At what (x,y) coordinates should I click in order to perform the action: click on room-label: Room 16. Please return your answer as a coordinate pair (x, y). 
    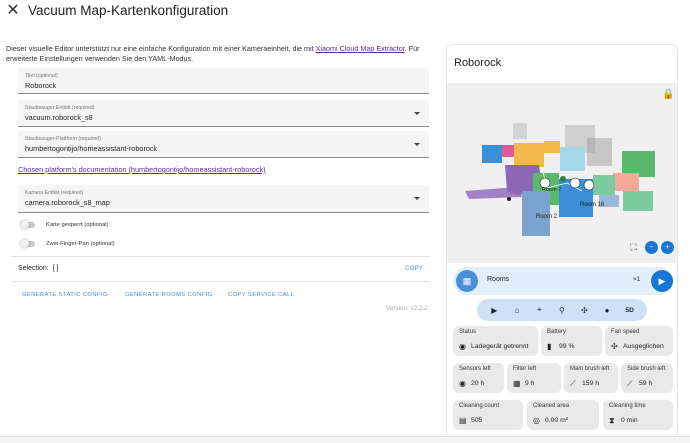
    Looking at the image, I should click on (592, 205).